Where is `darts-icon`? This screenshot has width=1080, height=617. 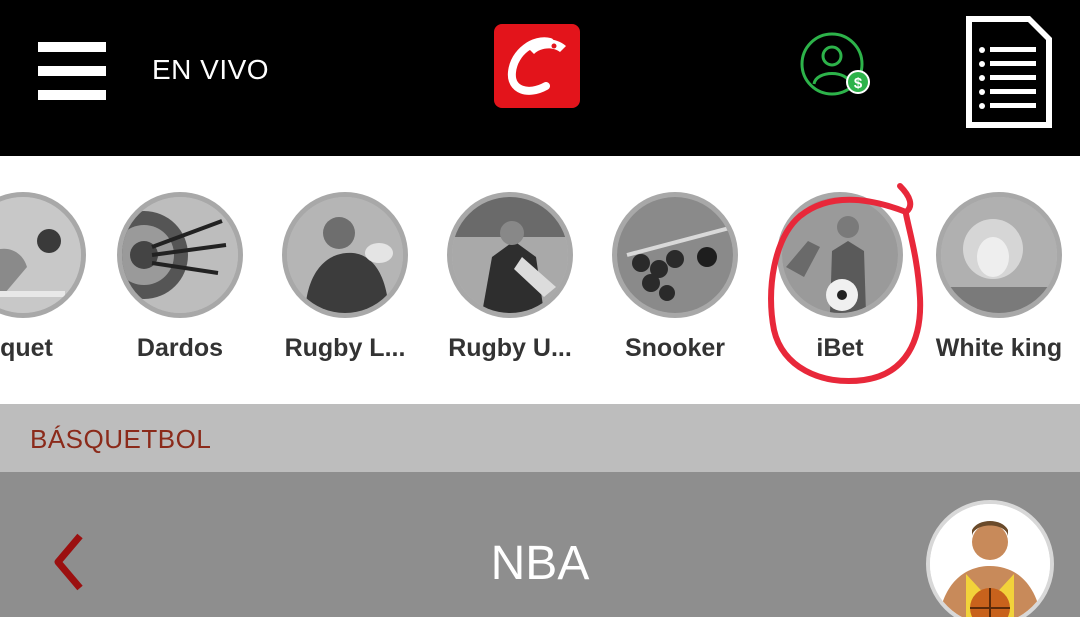
darts-icon is located at coordinates (180, 255).